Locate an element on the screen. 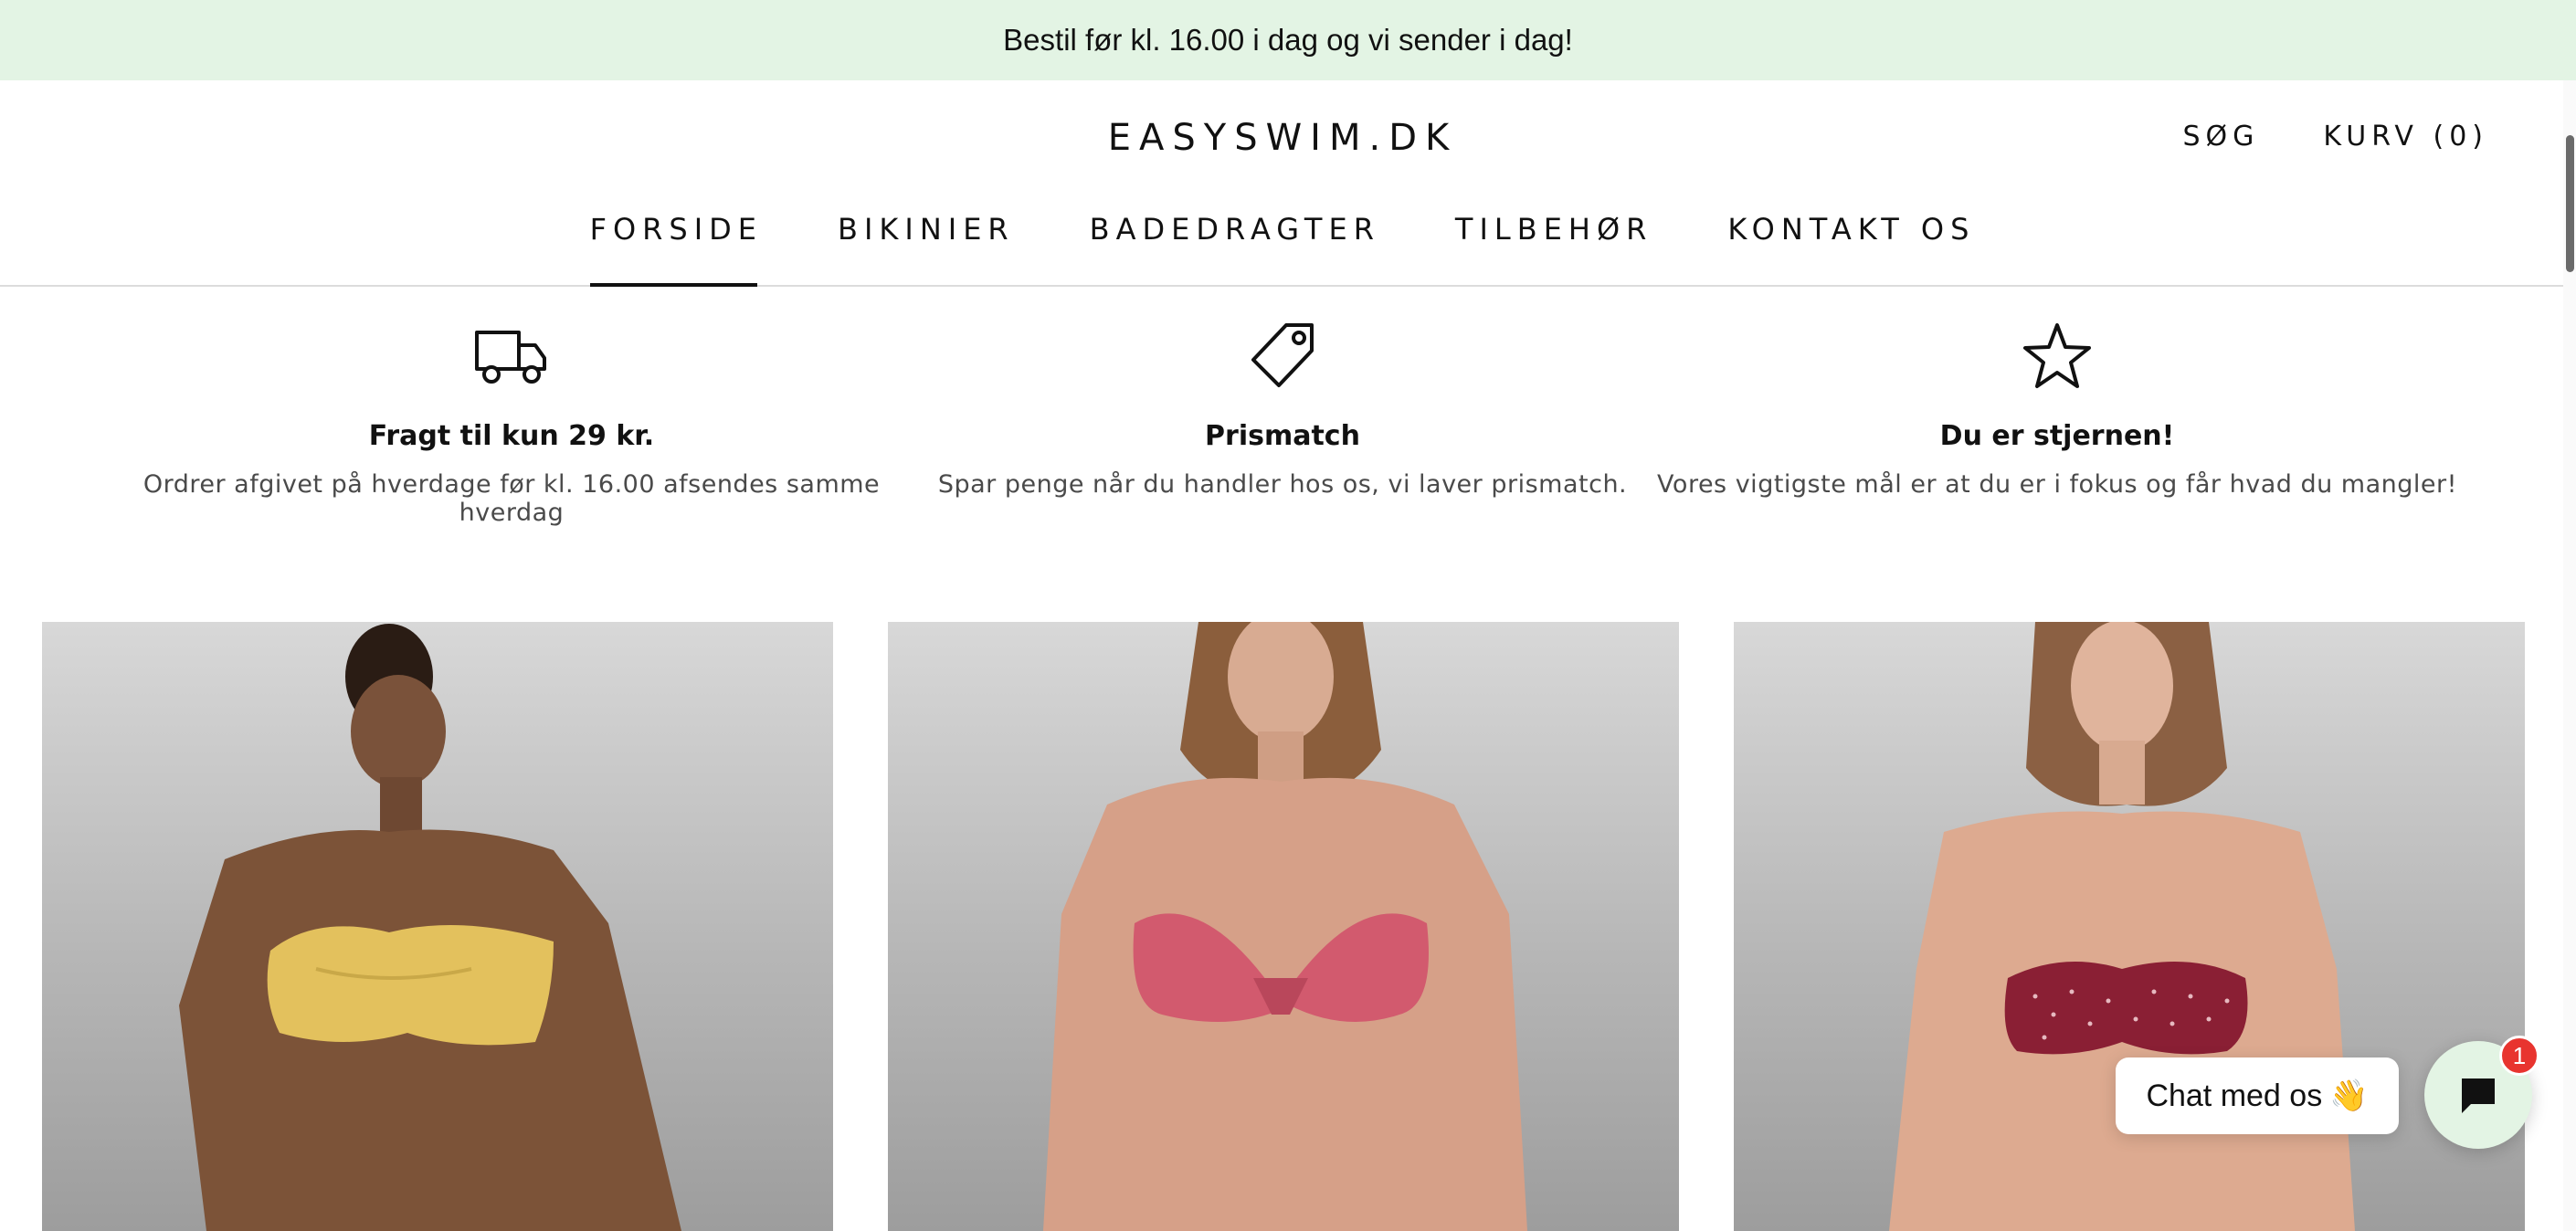  header-actions: SØG KURV (0) is located at coordinates (2336, 137).